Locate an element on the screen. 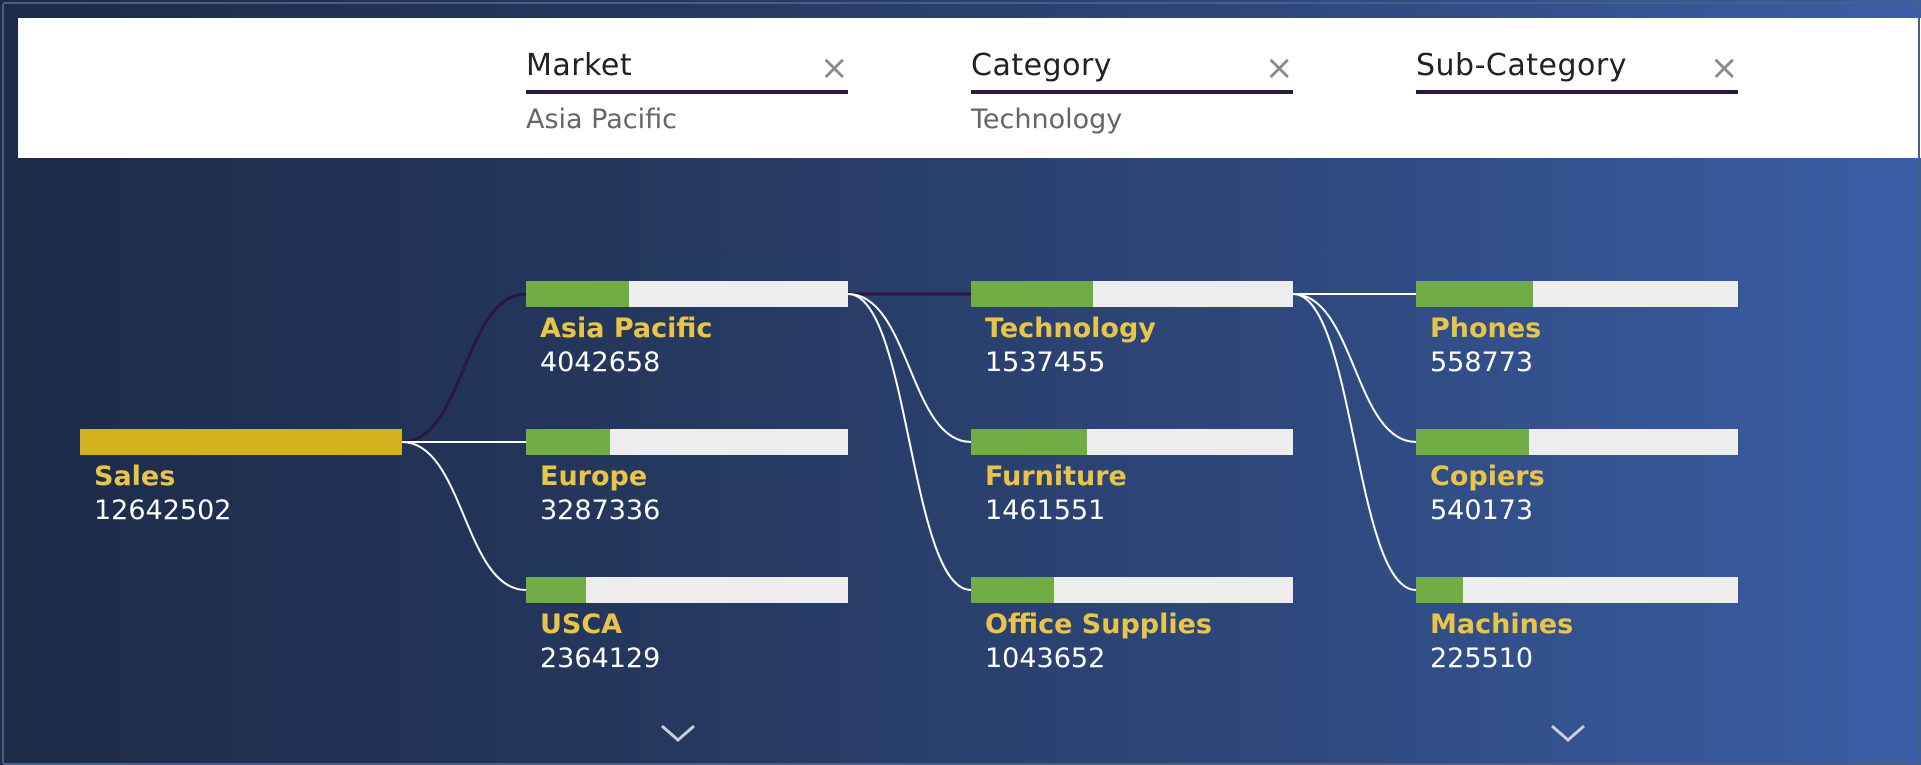 The width and height of the screenshot is (1921, 765). tree-node: Furniture 1461551 is located at coordinates (1132, 484).